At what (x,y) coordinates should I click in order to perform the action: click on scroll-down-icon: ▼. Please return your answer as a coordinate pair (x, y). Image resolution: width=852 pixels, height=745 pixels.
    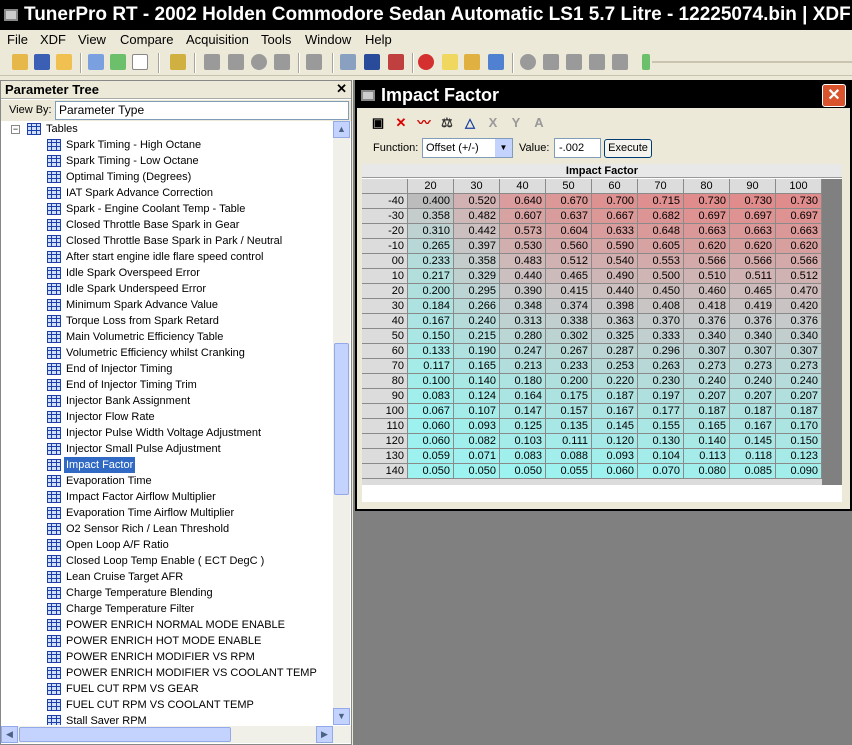
    Looking at the image, I should click on (341, 716).